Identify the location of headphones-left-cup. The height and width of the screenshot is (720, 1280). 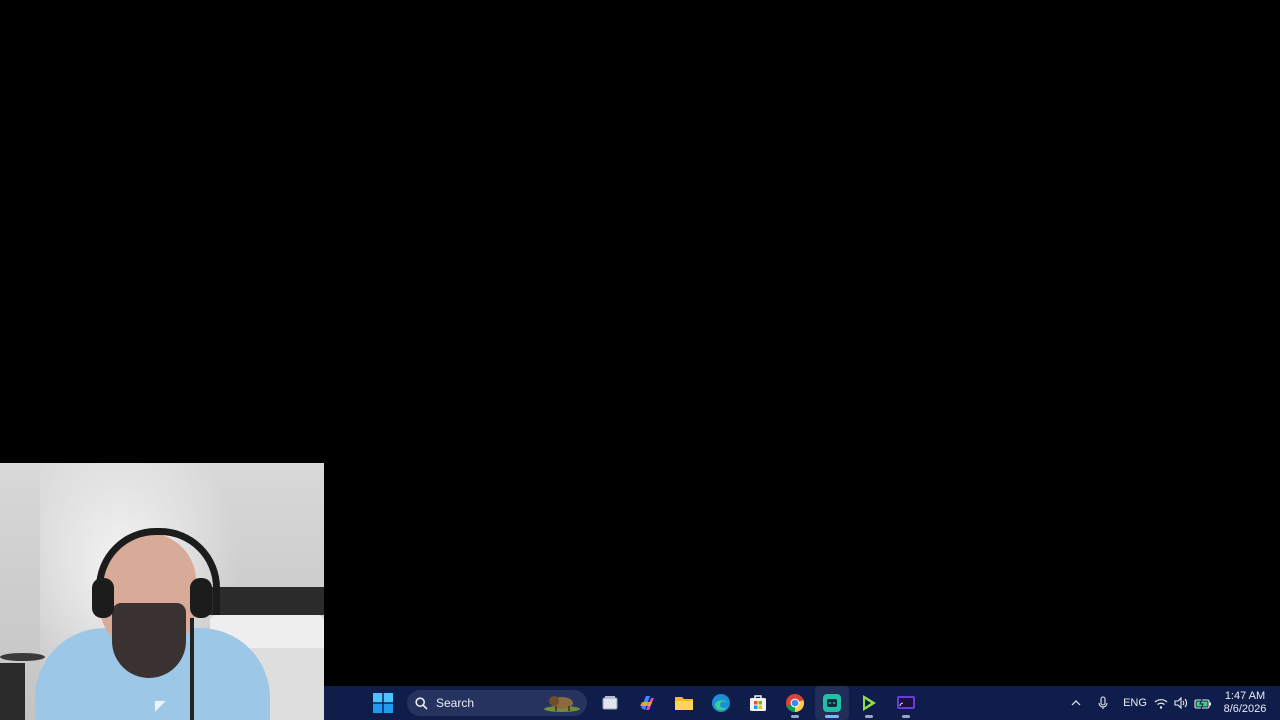
(103, 598).